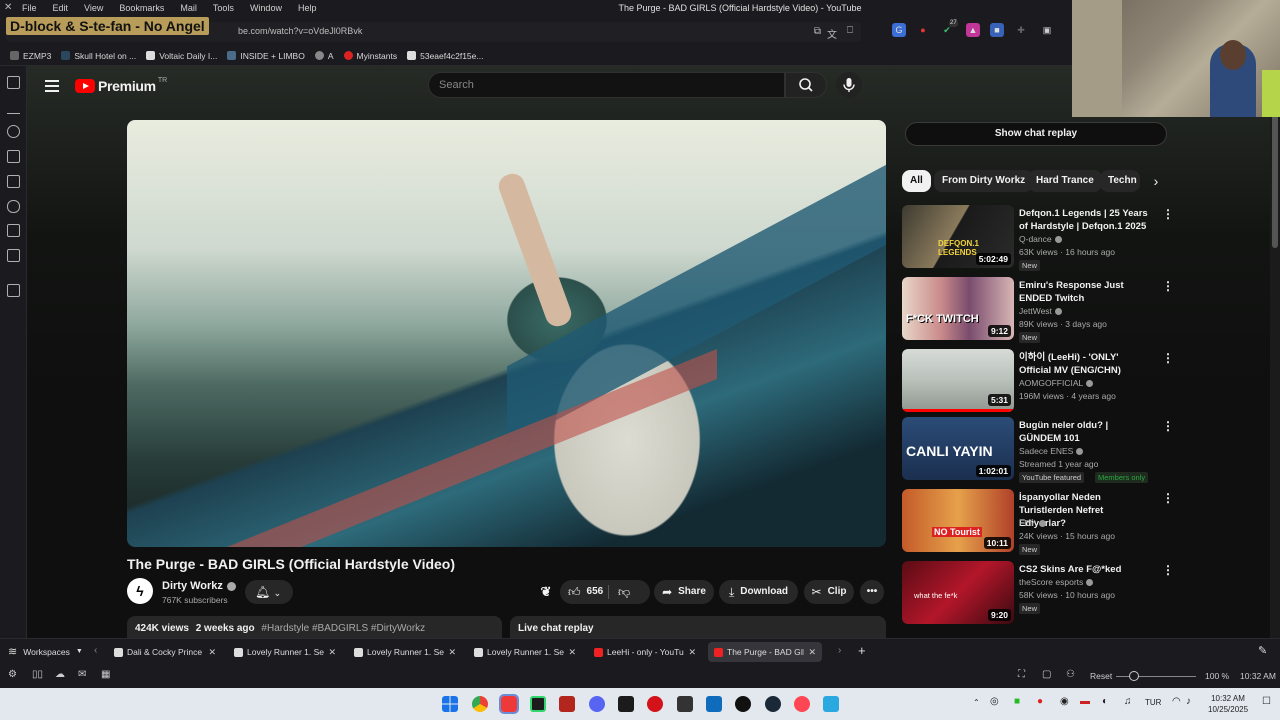  What do you see at coordinates (923, 30) in the screenshot?
I see `record-extension-icon: ●` at bounding box center [923, 30].